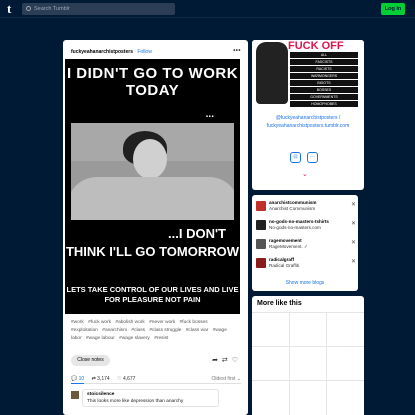  I want to click on tag-link: #abolish work, so click(129, 322).